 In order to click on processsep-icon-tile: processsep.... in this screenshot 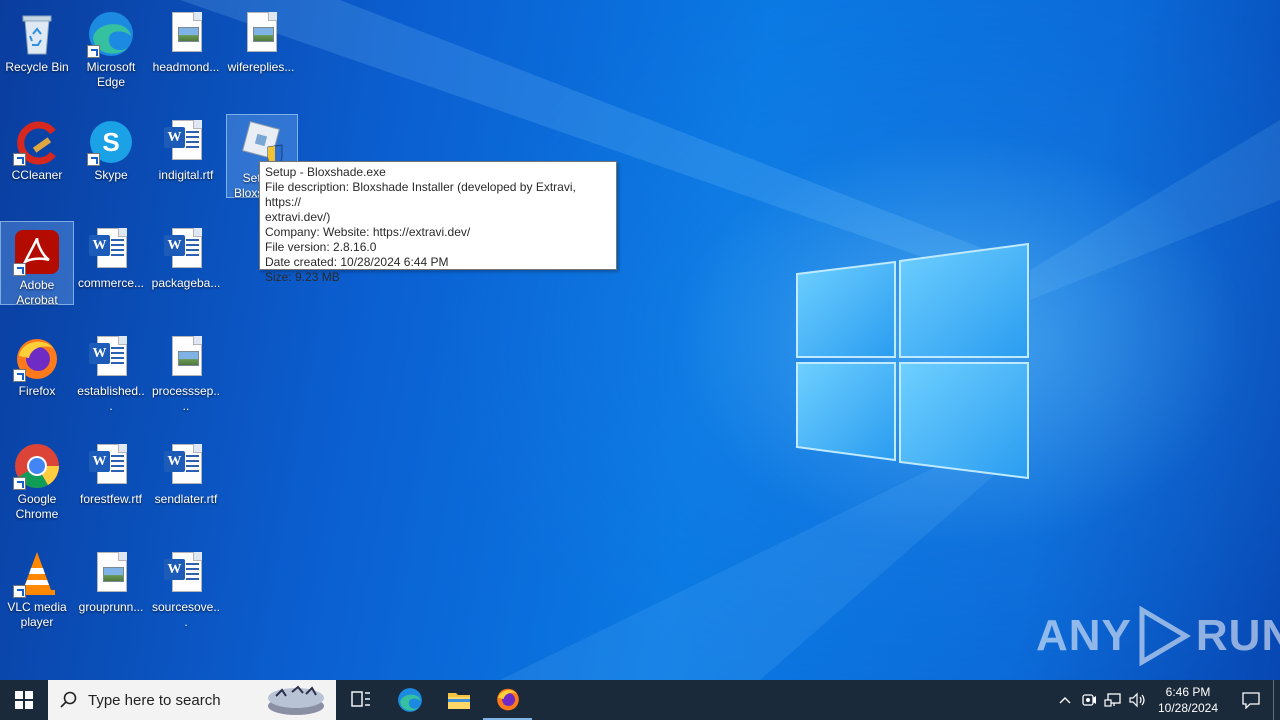, I will do `click(186, 373)`.